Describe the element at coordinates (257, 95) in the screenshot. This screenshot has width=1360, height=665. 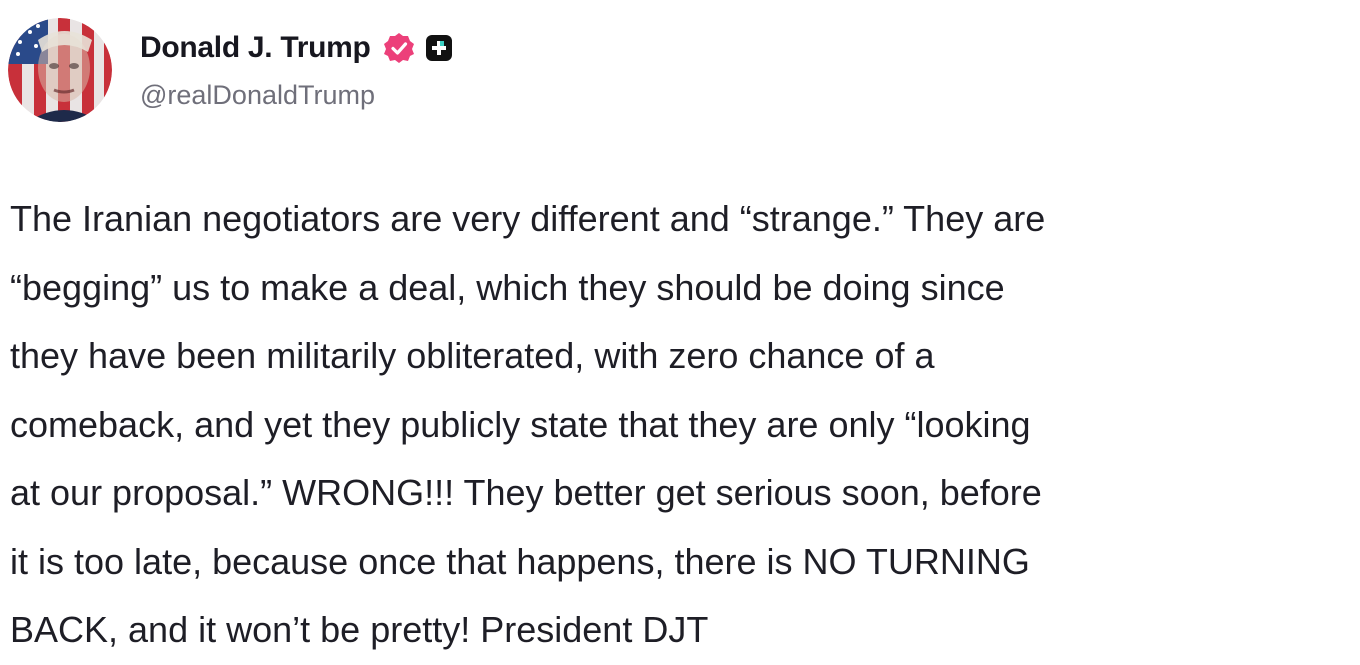
I see `author-handle: @realDonaldTrump` at that location.